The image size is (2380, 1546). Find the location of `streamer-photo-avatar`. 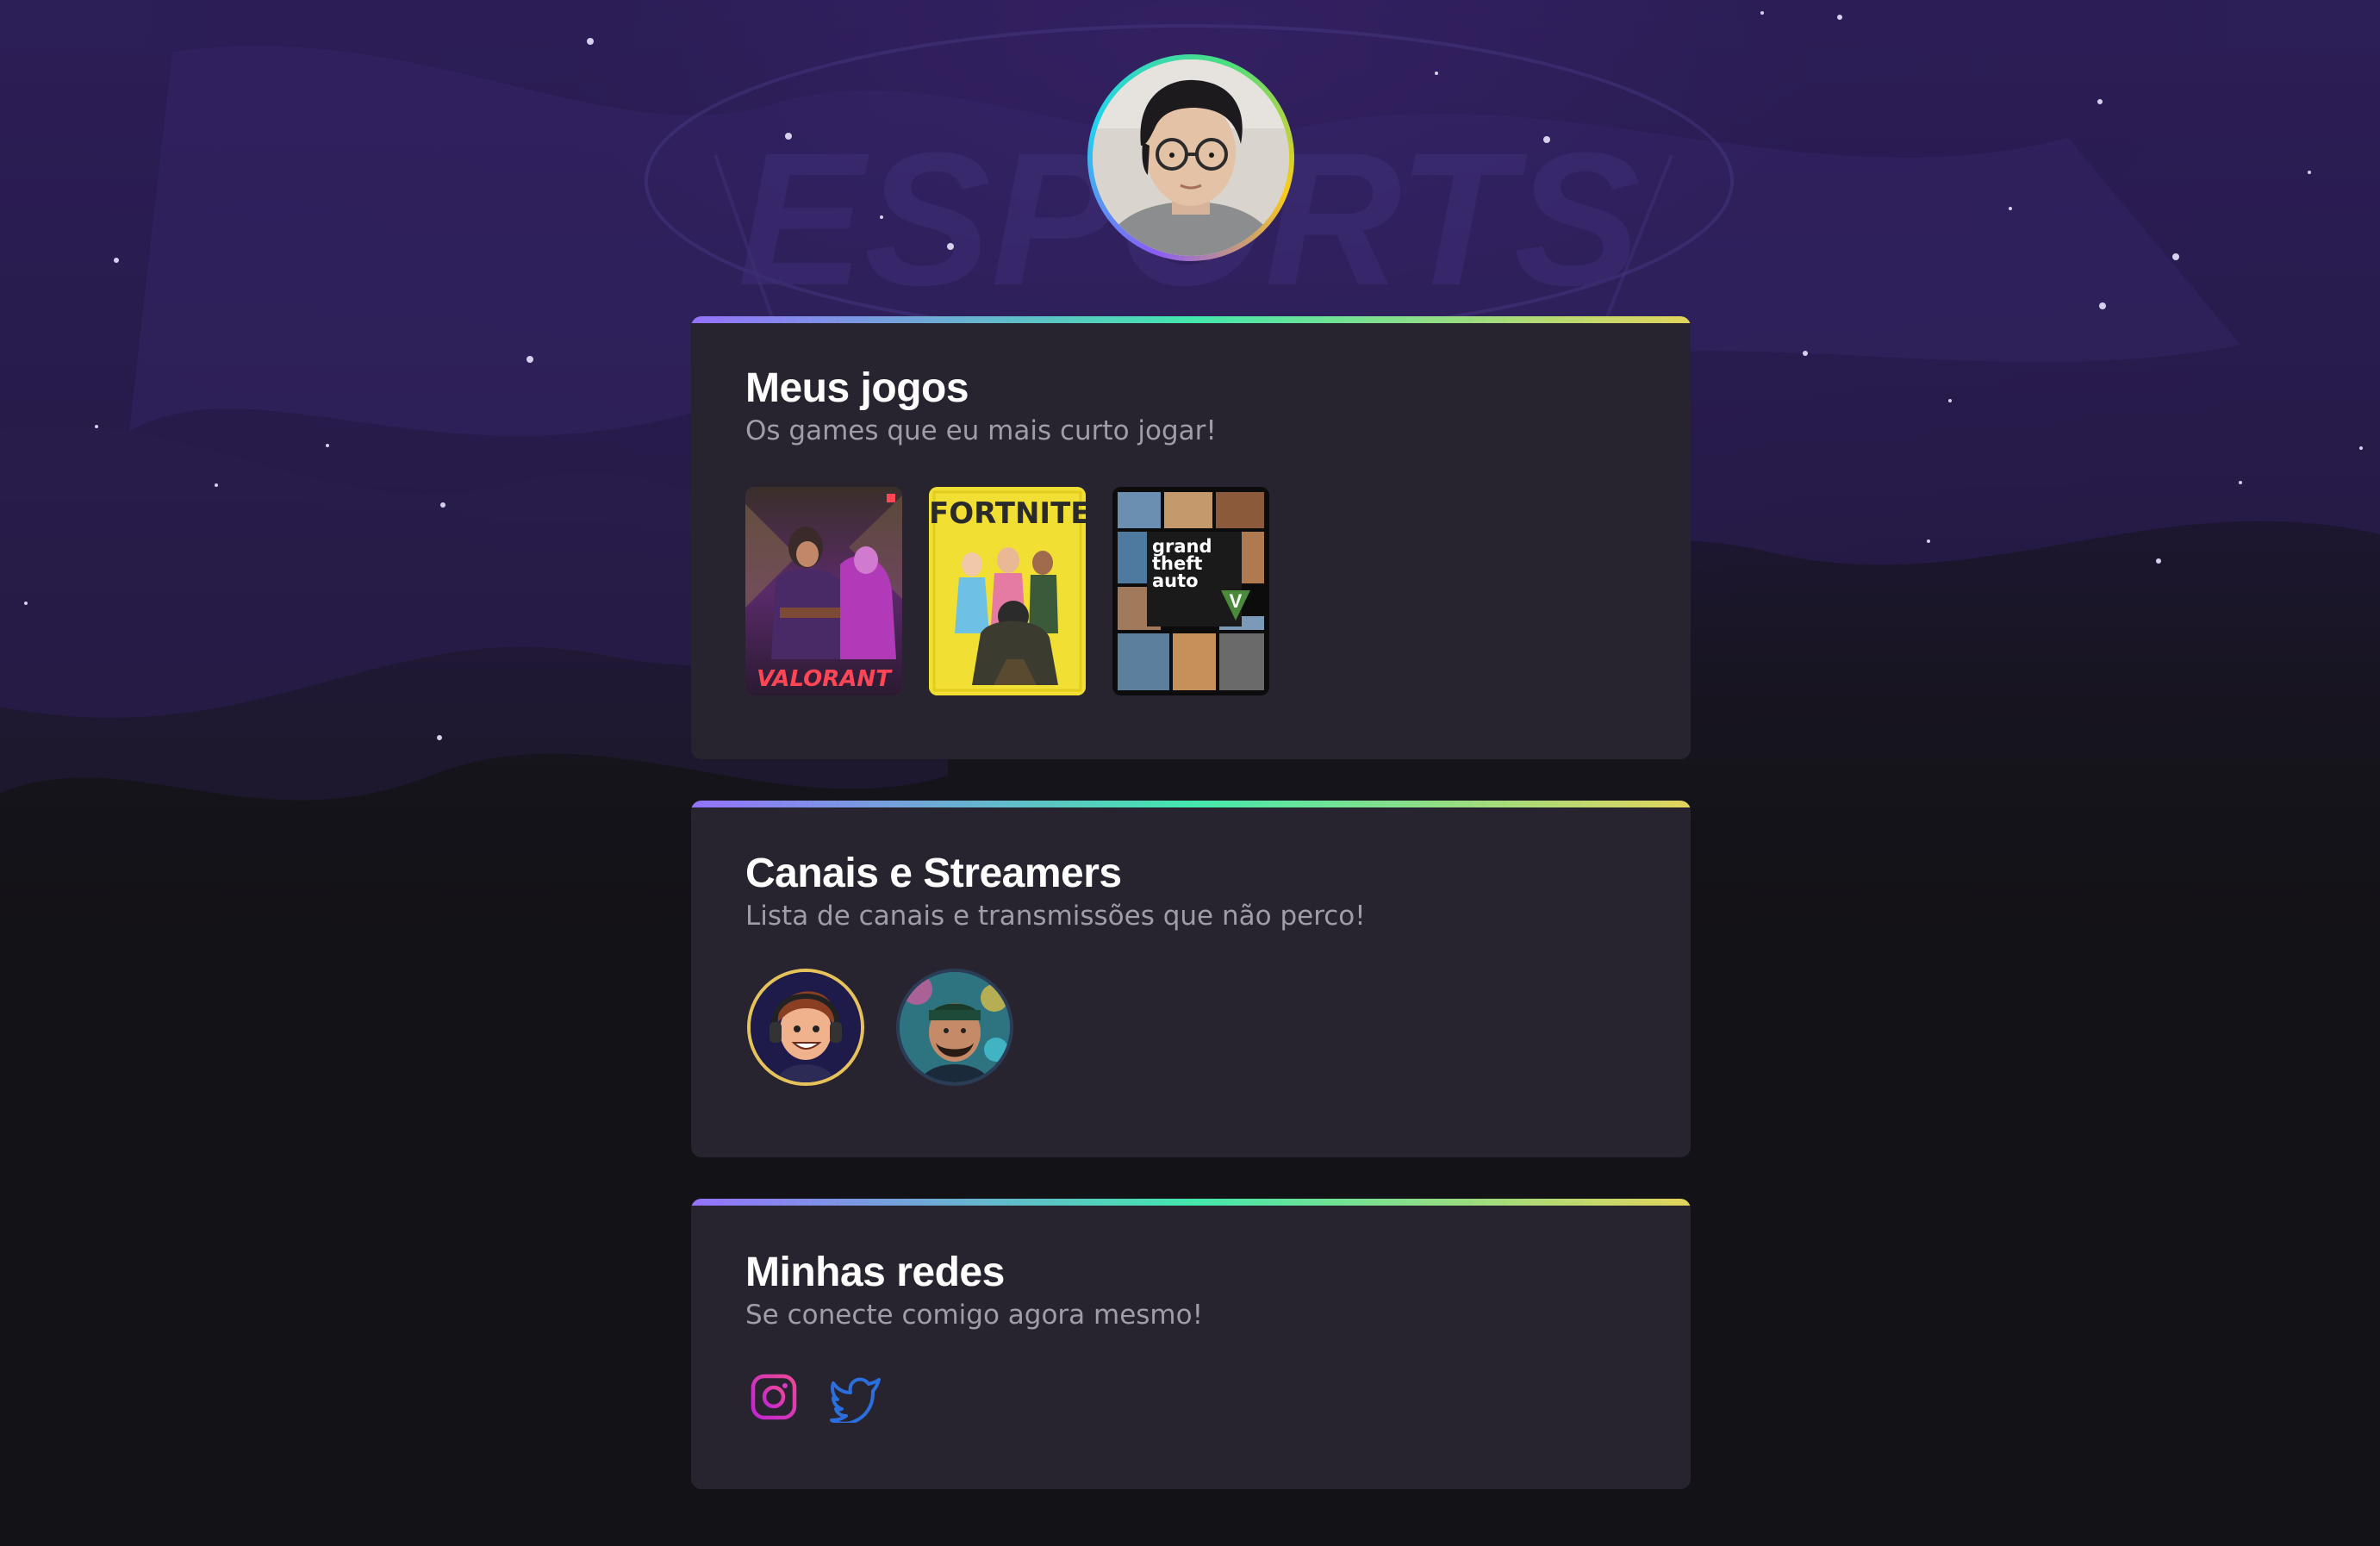

streamer-photo-avatar is located at coordinates (955, 1027).